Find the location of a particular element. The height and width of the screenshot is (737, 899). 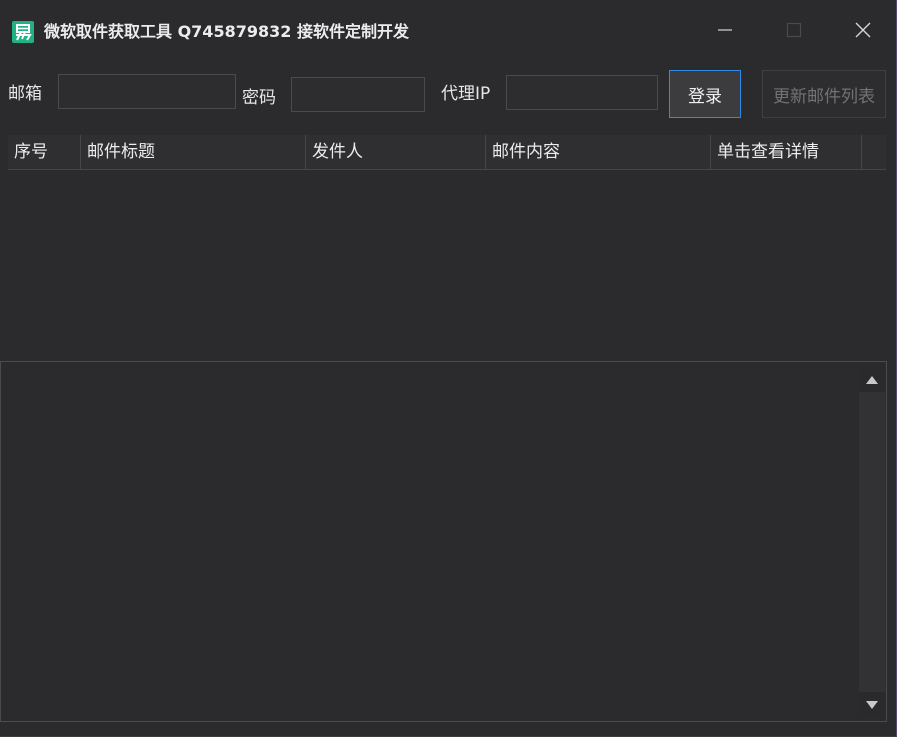

window-title: 微软取件获取工具 Q745879832 接软件定制开发 is located at coordinates (226, 31).